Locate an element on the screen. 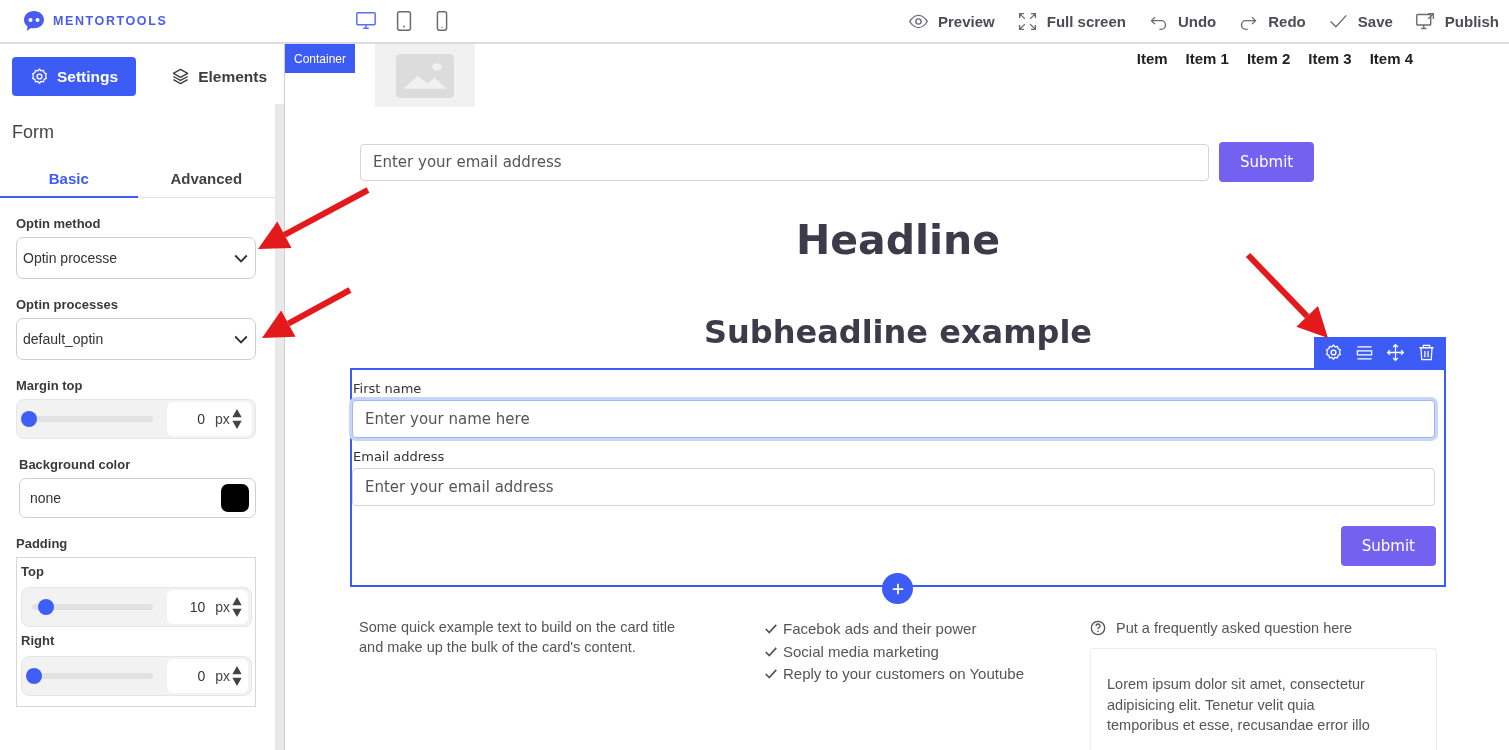  field-label: Background color is located at coordinates (75, 464).